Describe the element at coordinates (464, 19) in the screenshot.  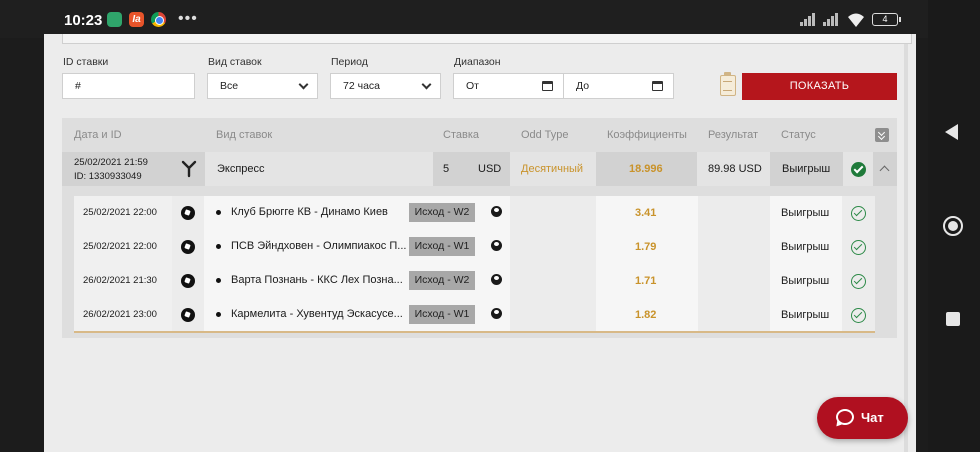
I see `status-bar: 10:23 Ia ••• 4` at that location.